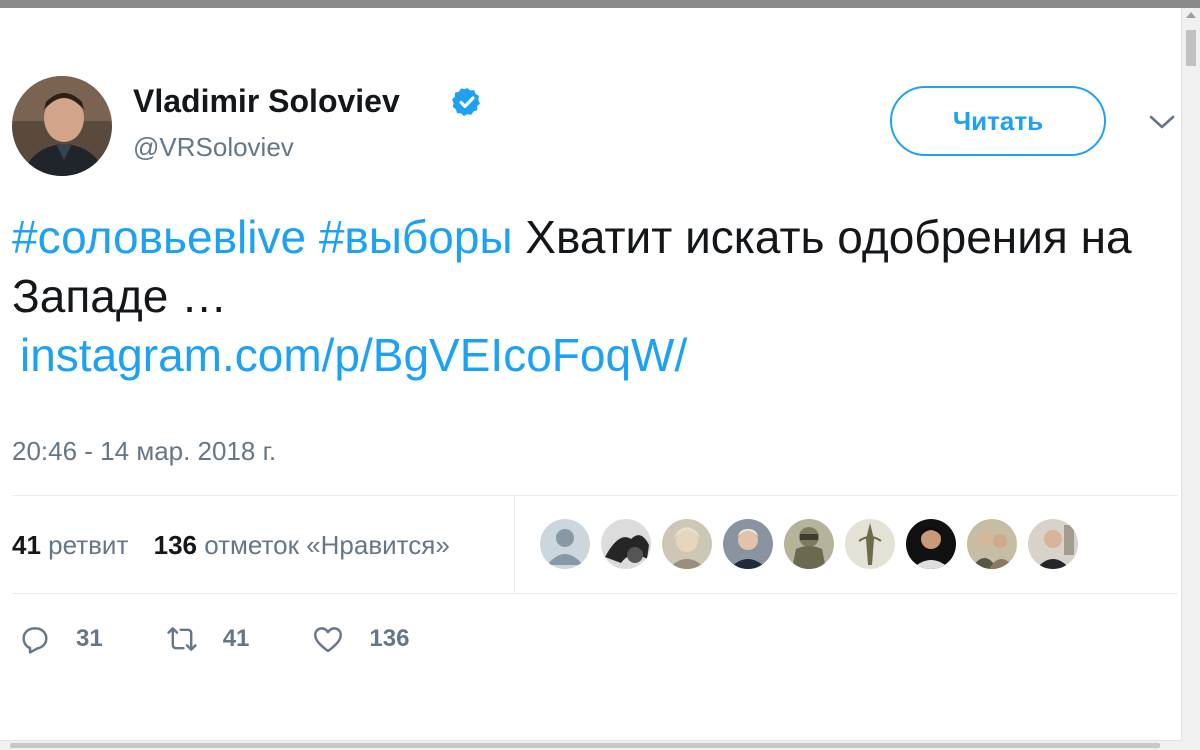  Describe the element at coordinates (1162, 122) in the screenshot. I see `chevron-down-icon` at that location.